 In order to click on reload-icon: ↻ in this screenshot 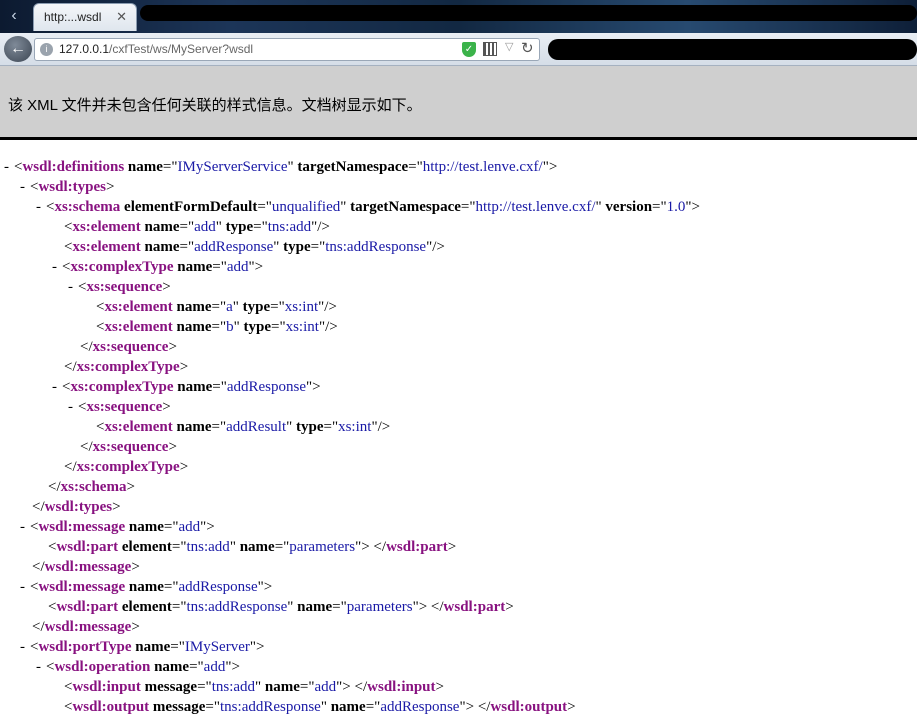, I will do `click(527, 48)`.